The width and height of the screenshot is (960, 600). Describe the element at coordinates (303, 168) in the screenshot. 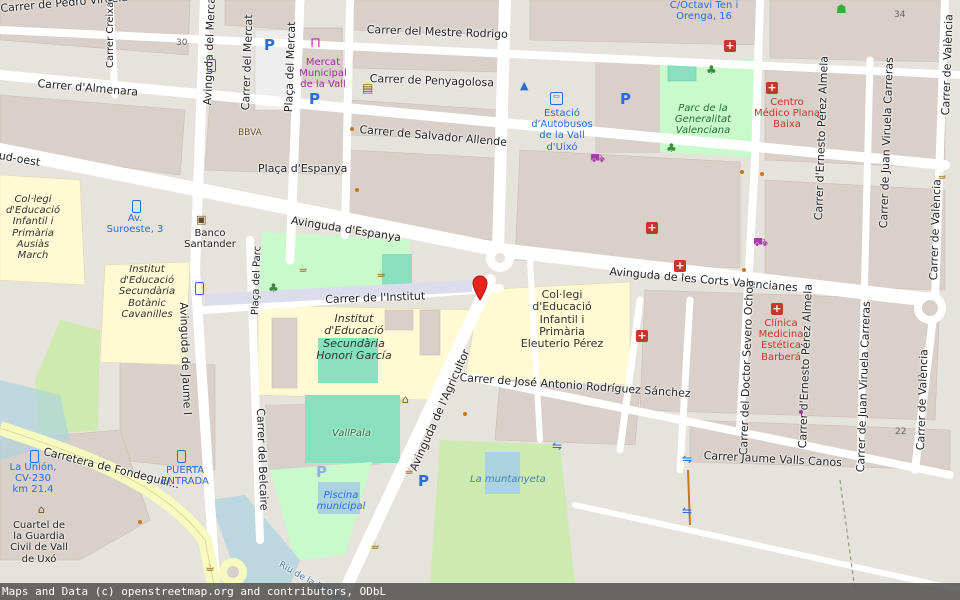

I see `square-label: Plaça d'Espanya` at that location.